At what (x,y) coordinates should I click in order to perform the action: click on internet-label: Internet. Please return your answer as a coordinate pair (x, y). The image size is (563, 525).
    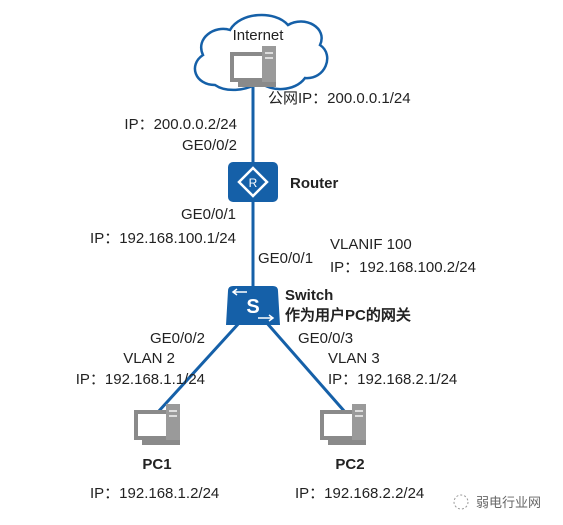
    Looking at the image, I should click on (259, 35).